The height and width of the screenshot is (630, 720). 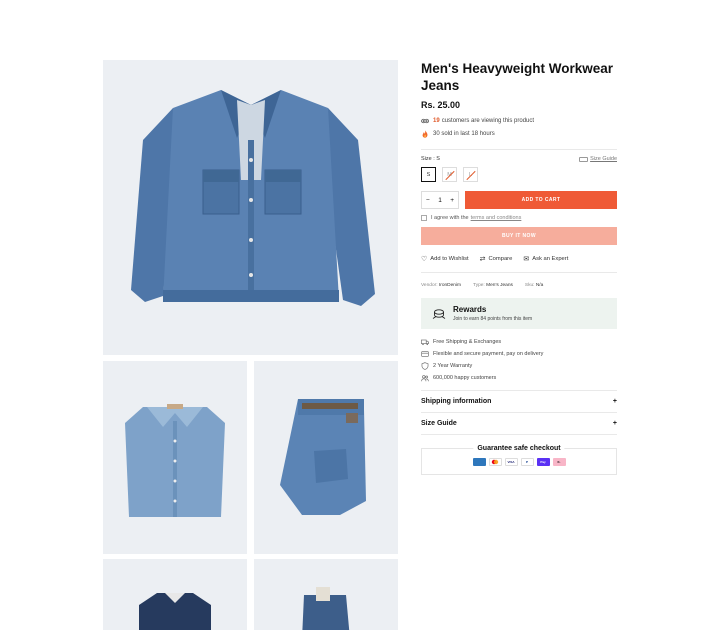 I want to click on guarantee-title: Guarantee safe checkout, so click(x=519, y=448).